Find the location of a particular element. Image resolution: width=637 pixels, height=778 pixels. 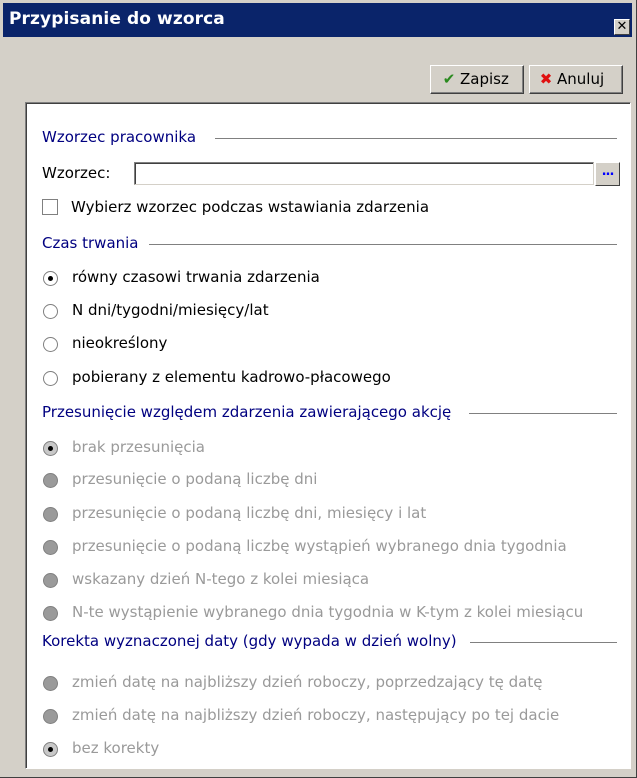

section-heading: Wzorzec pracownika is located at coordinates (119, 137).